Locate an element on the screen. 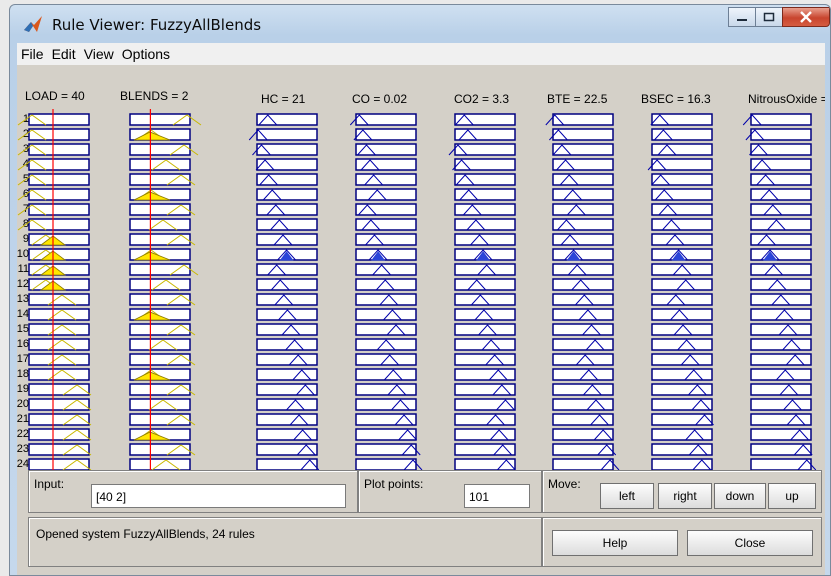 Image resolution: width=831 pixels, height=576 pixels. close-icon is located at coordinates (806, 17).